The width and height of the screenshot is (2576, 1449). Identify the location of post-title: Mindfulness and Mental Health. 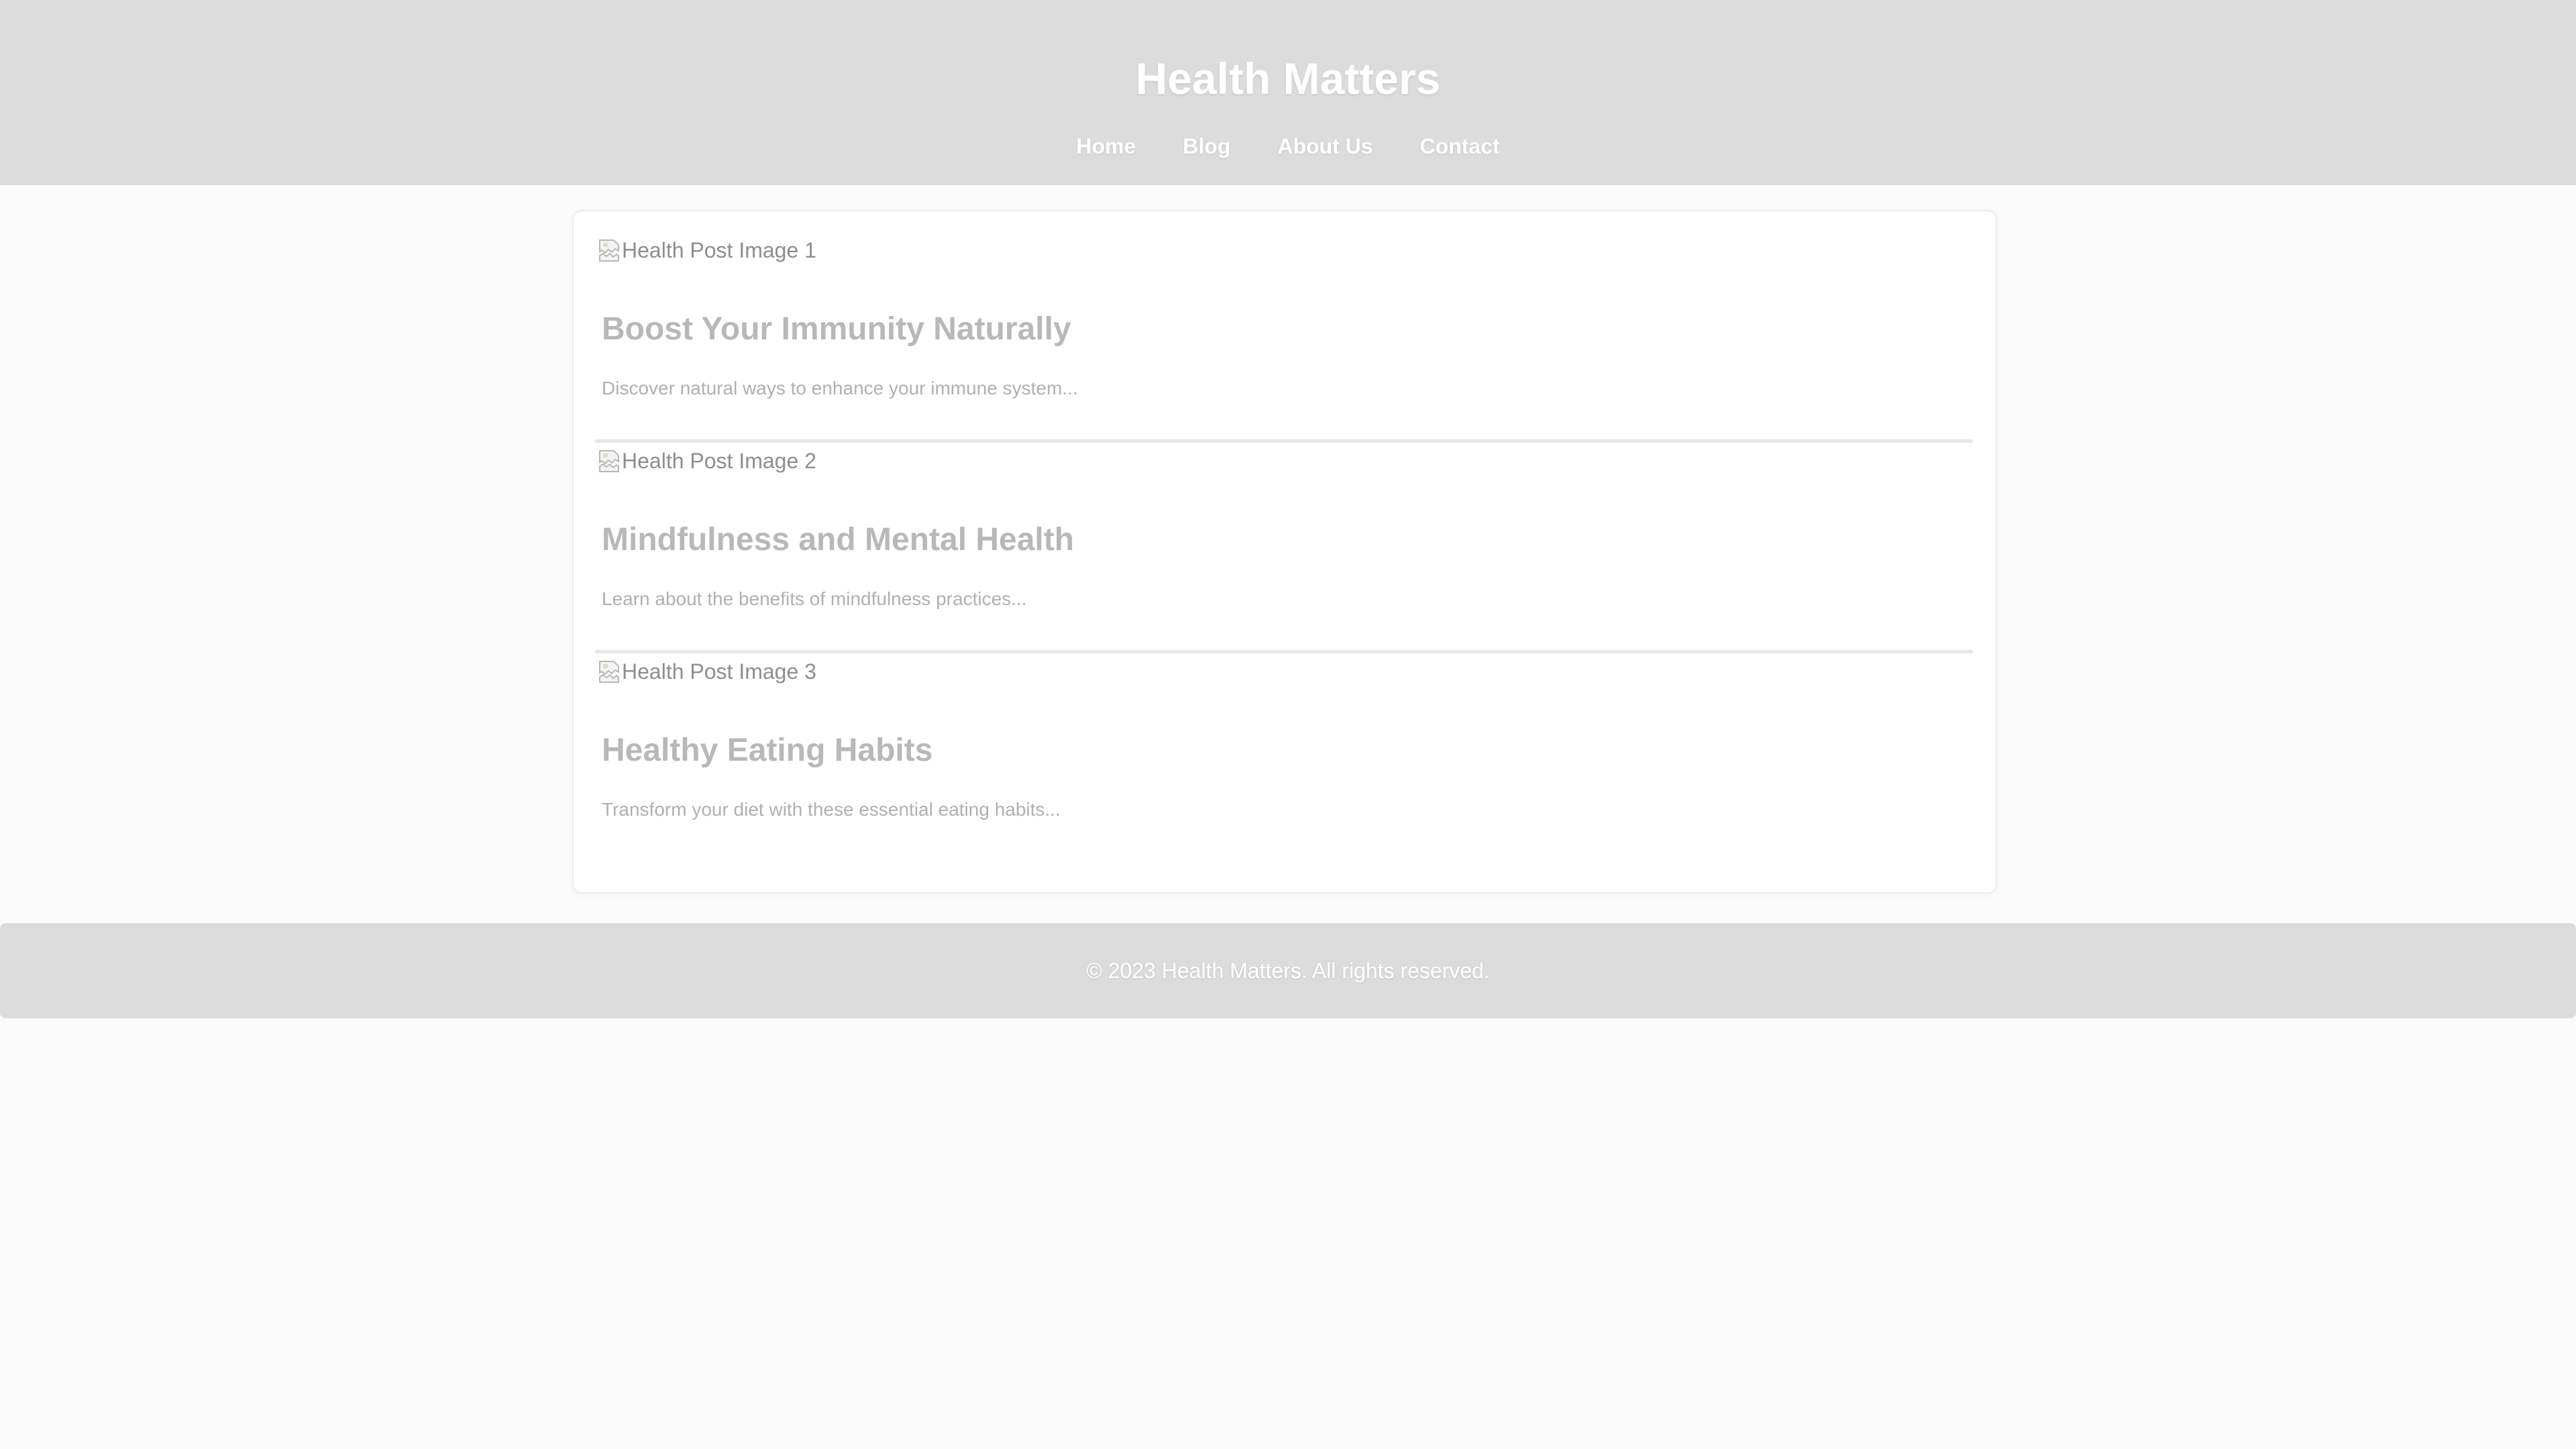
(838, 540).